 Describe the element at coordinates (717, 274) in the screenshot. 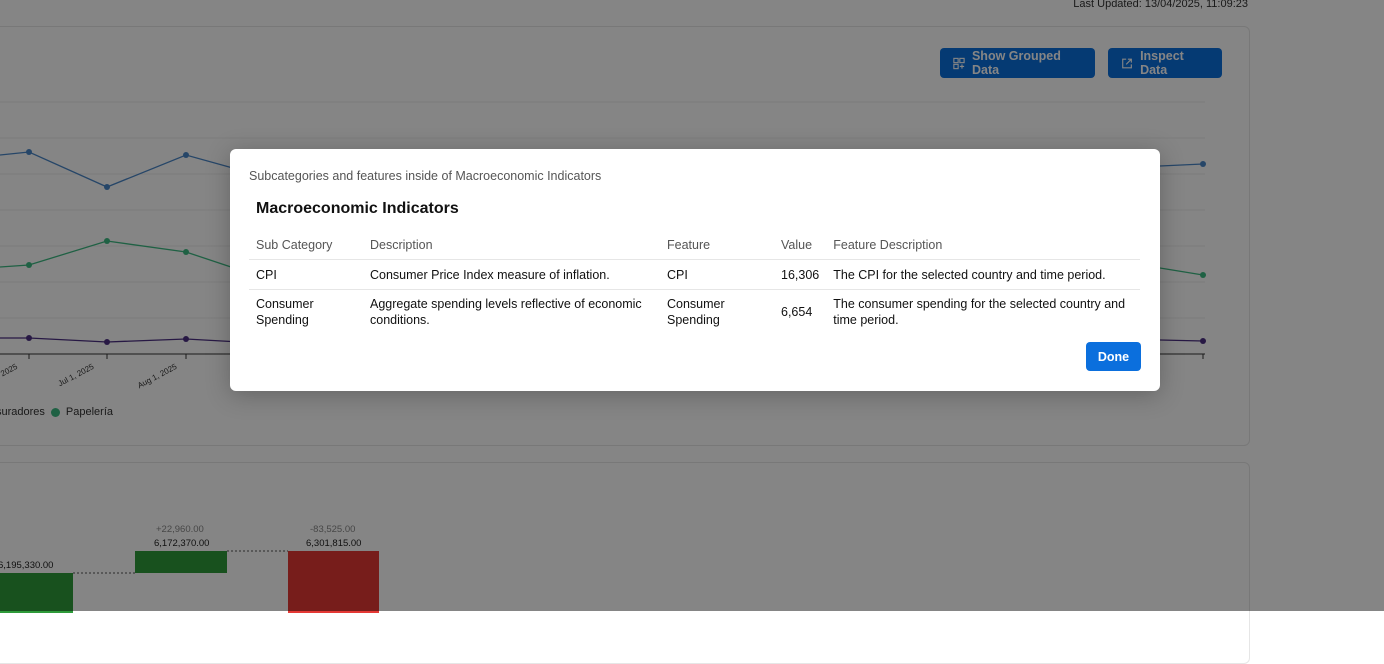

I see `cell-feature: CPI` at that location.